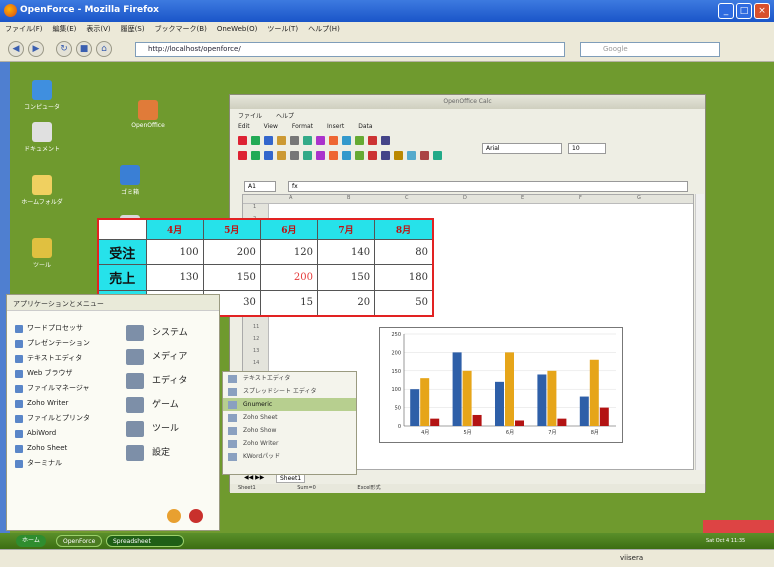  What do you see at coordinates (148, 114) in the screenshot?
I see `desktop-icon: OpenOffice` at bounding box center [148, 114].